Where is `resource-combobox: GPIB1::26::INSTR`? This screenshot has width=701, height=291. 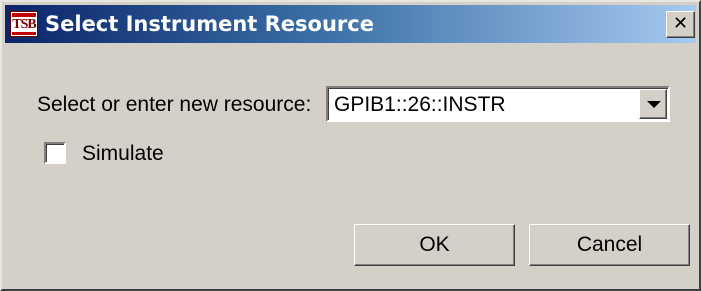 resource-combobox: GPIB1::26::INSTR is located at coordinates (498, 104).